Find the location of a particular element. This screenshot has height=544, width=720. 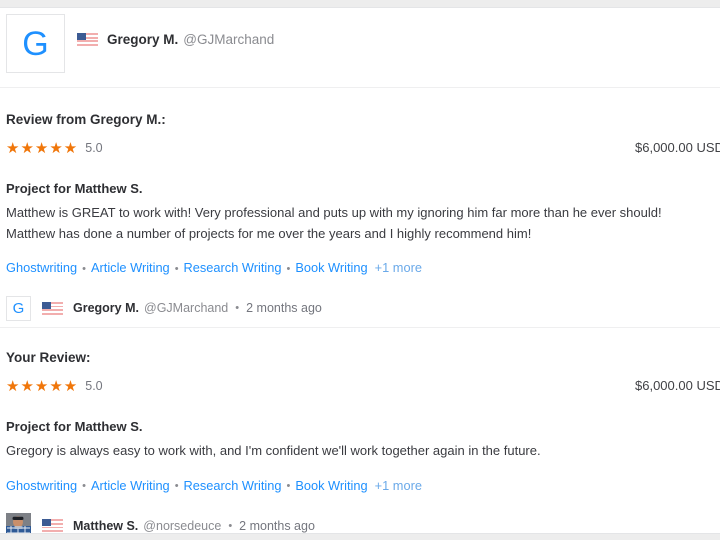

profile-meta: Gregory M. @GJMarchand is located at coordinates (175, 39).